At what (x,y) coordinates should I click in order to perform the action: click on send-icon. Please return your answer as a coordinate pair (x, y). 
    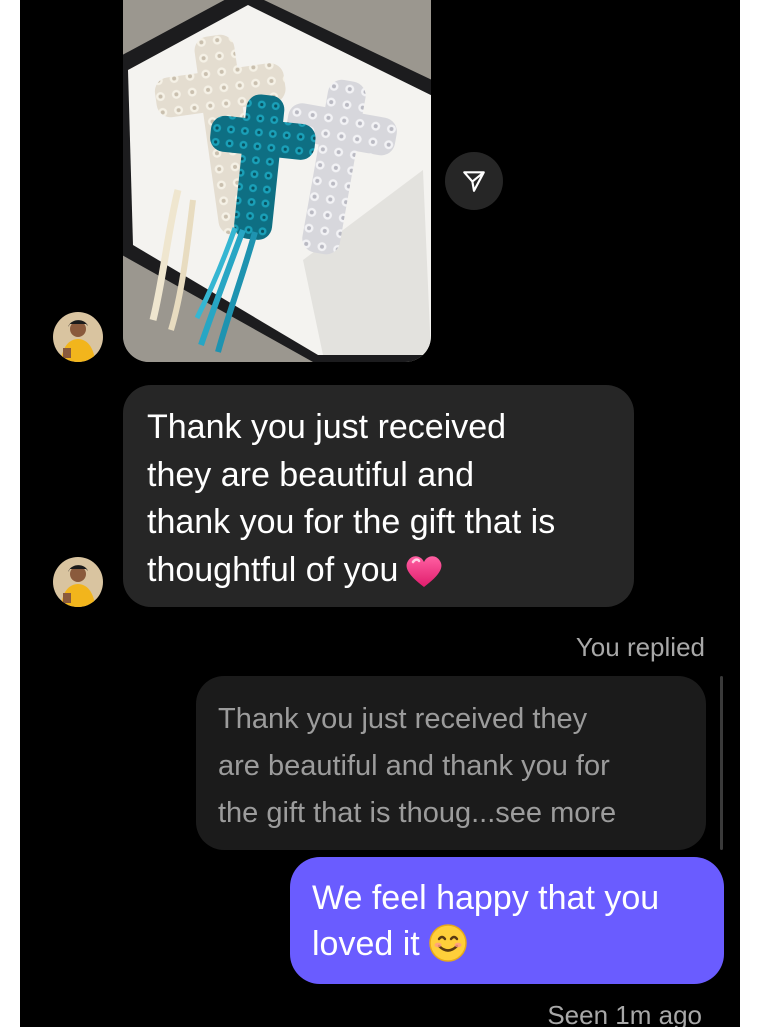
    Looking at the image, I should click on (474, 181).